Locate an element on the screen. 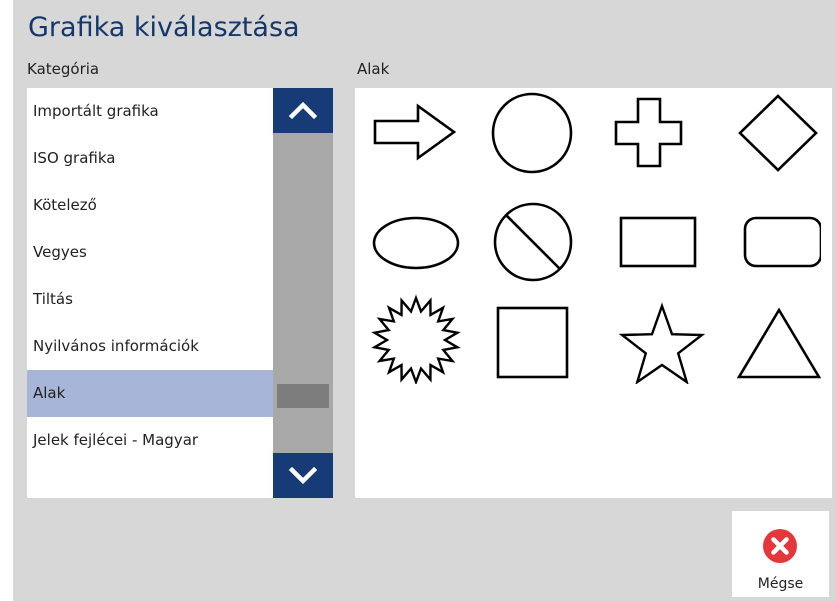 The width and height of the screenshot is (836, 601). cross-outline-icon is located at coordinates (648, 132).